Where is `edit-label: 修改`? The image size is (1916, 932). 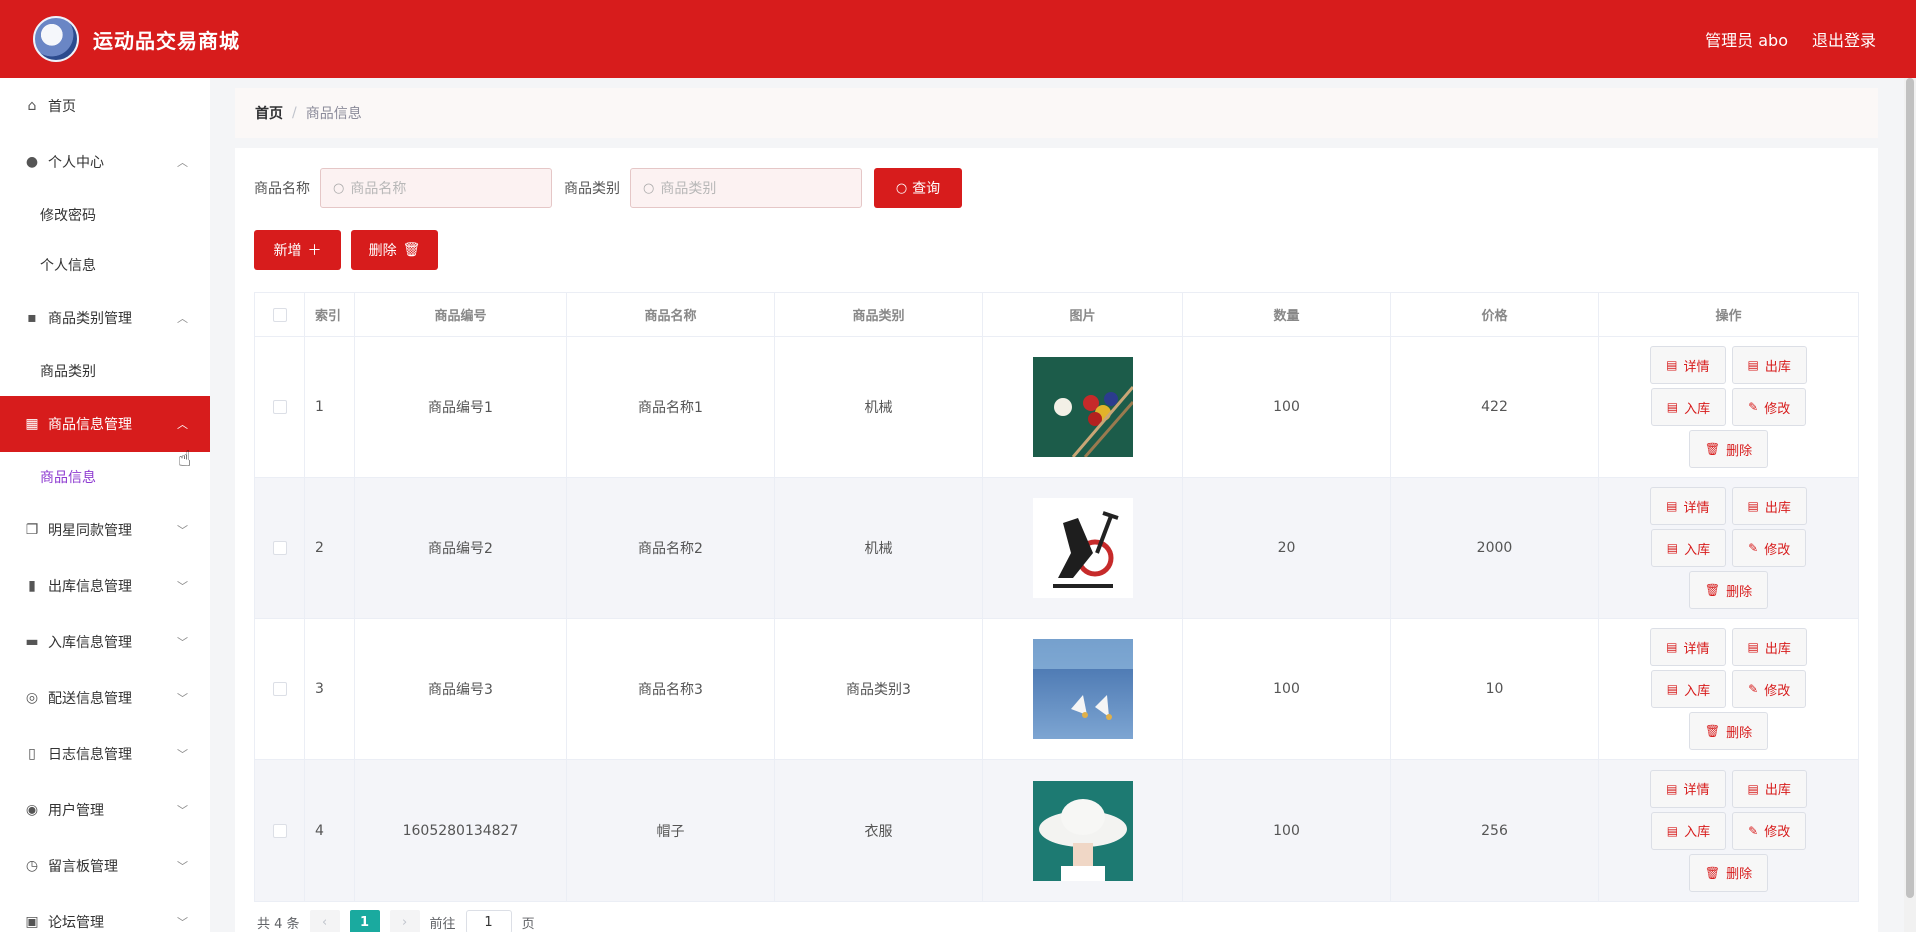
edit-label: 修改 is located at coordinates (1777, 832).